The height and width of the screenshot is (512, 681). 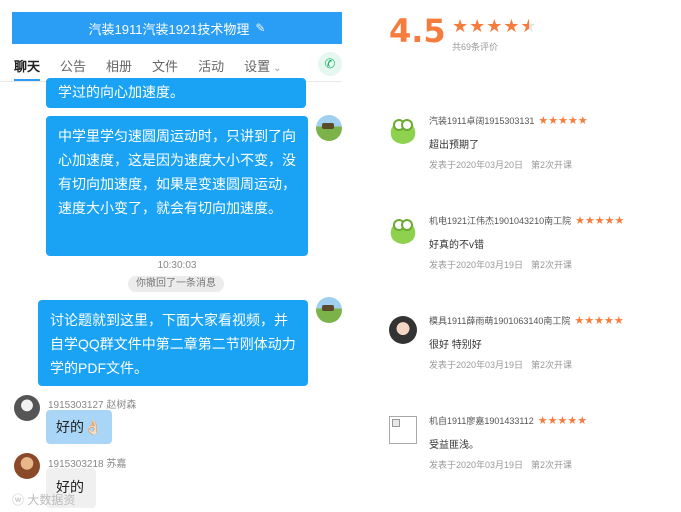 What do you see at coordinates (475, 47) in the screenshot?
I see `review-count: 共69条评价` at bounding box center [475, 47].